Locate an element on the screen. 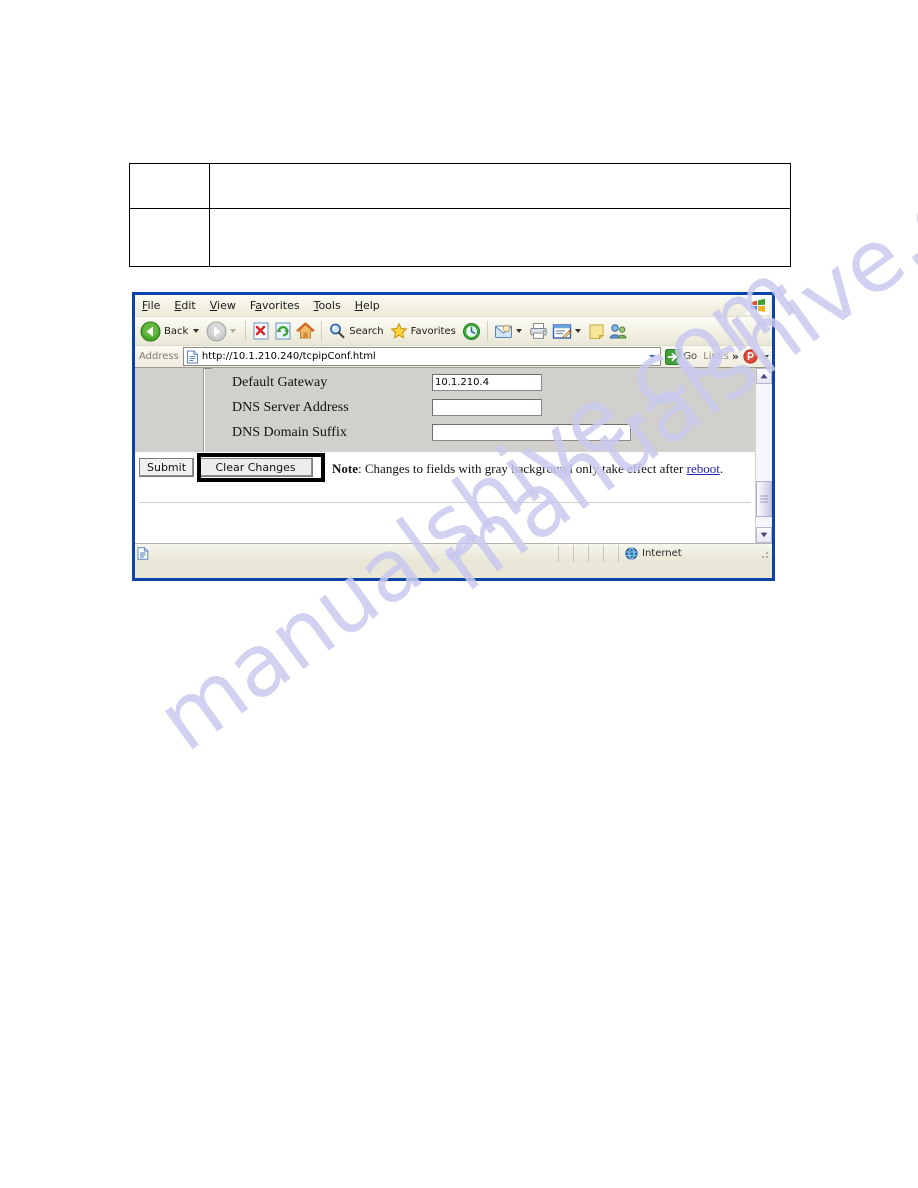 The height and width of the screenshot is (1188, 918). field-row-default-gateway: Default Gateway 10.1.210.4 is located at coordinates (493, 382).